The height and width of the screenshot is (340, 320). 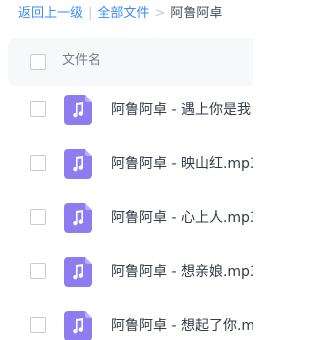 What do you see at coordinates (181, 110) in the screenshot?
I see `file-name: 阿鲁阿卓 - 遇上你是我` at bounding box center [181, 110].